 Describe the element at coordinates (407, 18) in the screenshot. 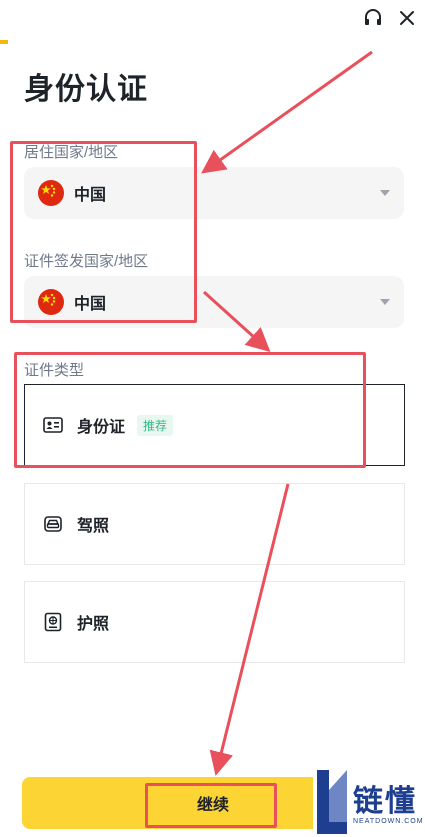

I see `close-icon` at that location.